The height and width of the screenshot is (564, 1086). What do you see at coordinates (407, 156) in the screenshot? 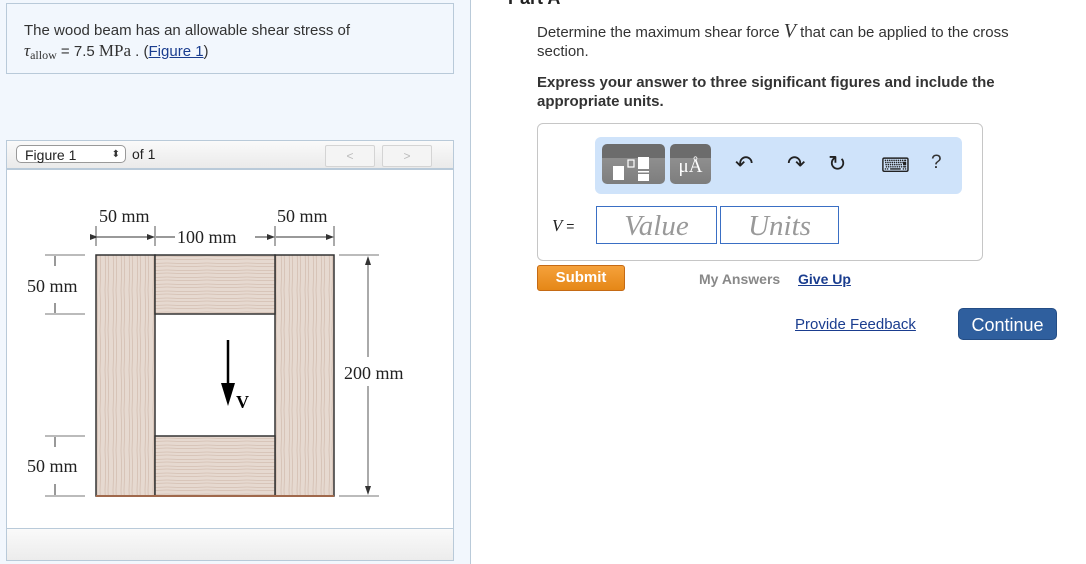
I see `next-figure-button: >` at bounding box center [407, 156].